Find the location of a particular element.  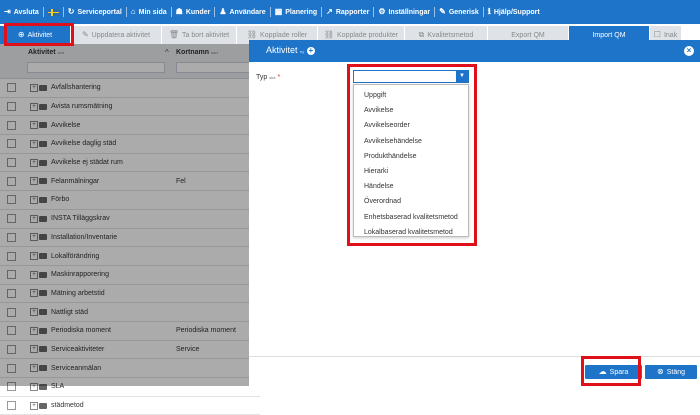

close-button: ⊗ Stäng is located at coordinates (671, 372).